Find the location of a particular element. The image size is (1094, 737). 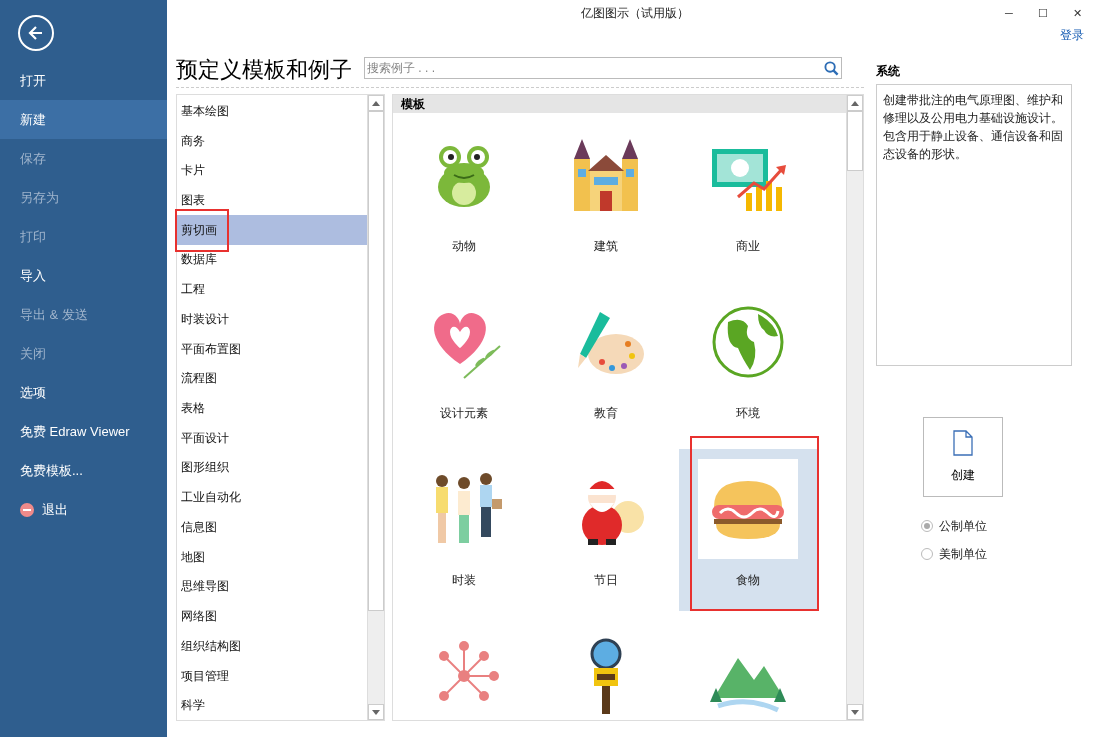

login-link: 登录 is located at coordinates (1072, 38).